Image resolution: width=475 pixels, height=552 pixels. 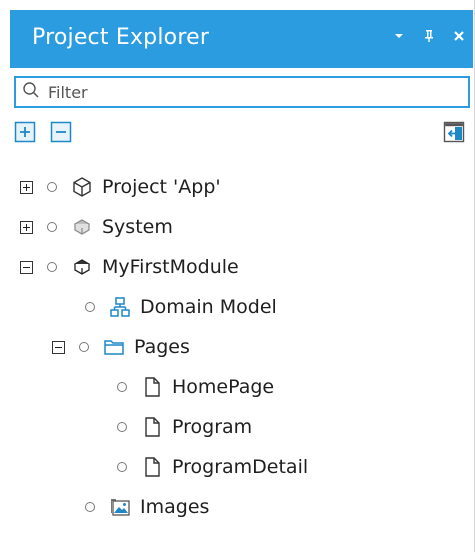 I want to click on tree-item-domain-model: Domain Model, so click(x=181, y=307).